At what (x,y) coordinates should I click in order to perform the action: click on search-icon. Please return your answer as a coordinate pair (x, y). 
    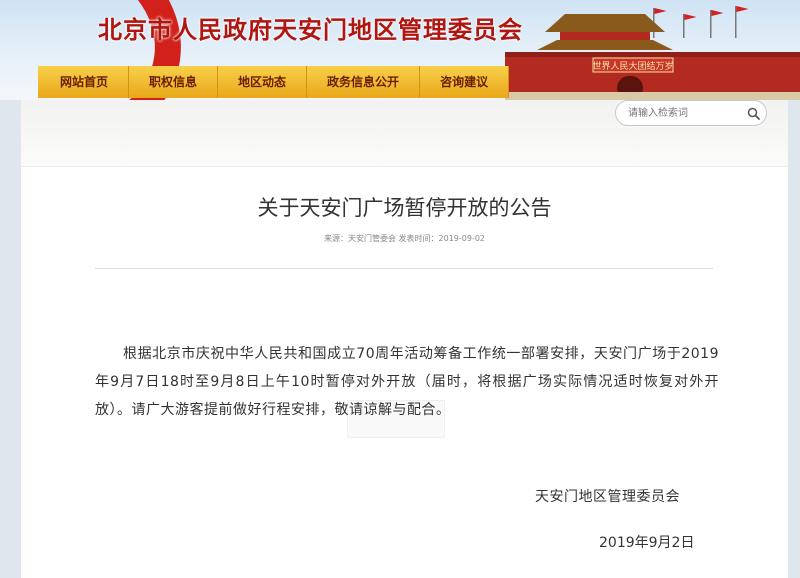
    Looking at the image, I should click on (753, 113).